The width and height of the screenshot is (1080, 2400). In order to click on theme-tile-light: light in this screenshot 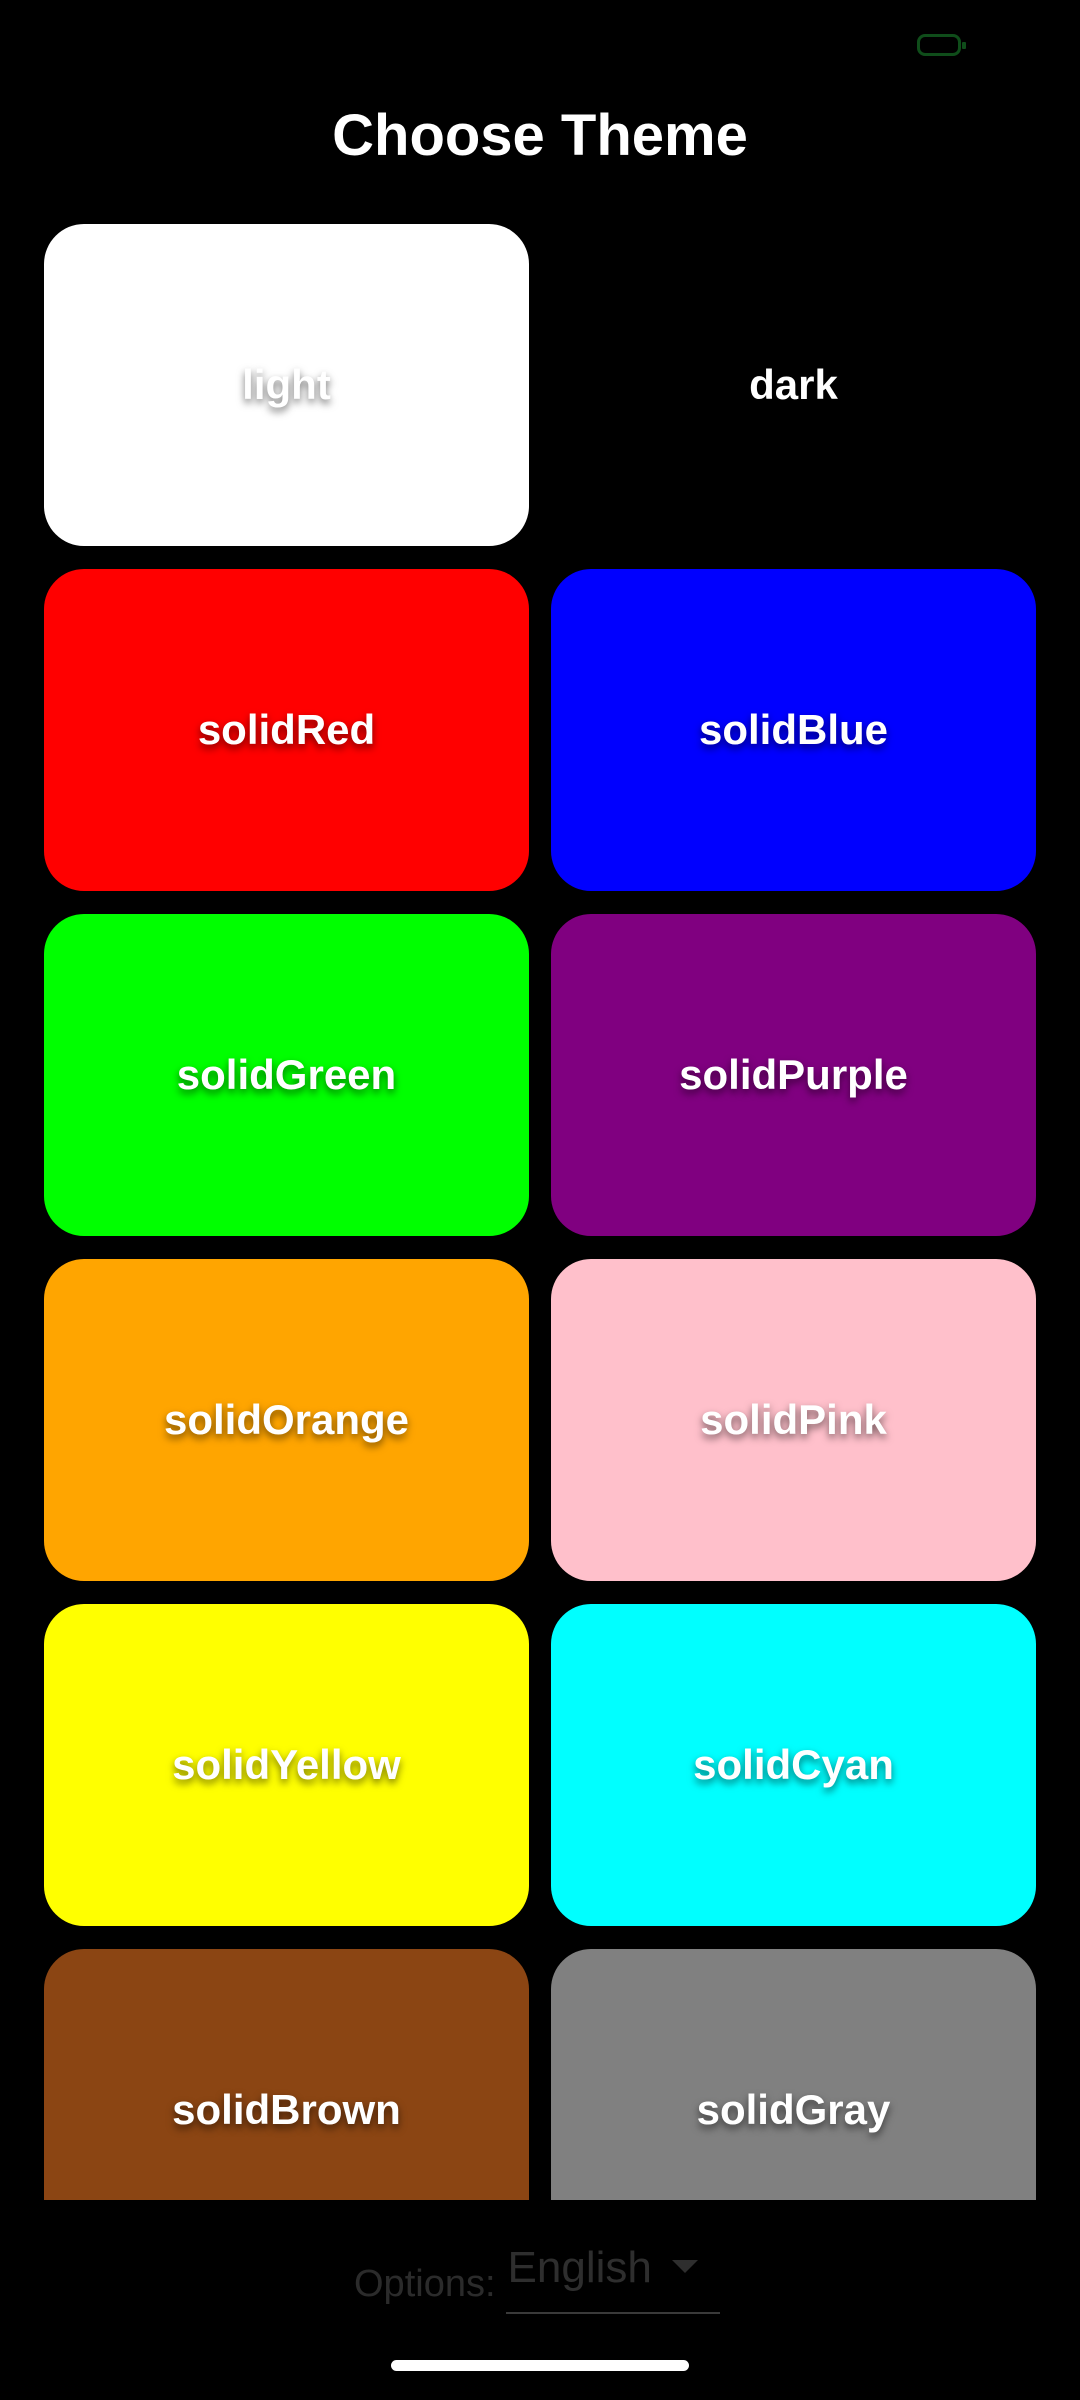, I will do `click(286, 385)`.